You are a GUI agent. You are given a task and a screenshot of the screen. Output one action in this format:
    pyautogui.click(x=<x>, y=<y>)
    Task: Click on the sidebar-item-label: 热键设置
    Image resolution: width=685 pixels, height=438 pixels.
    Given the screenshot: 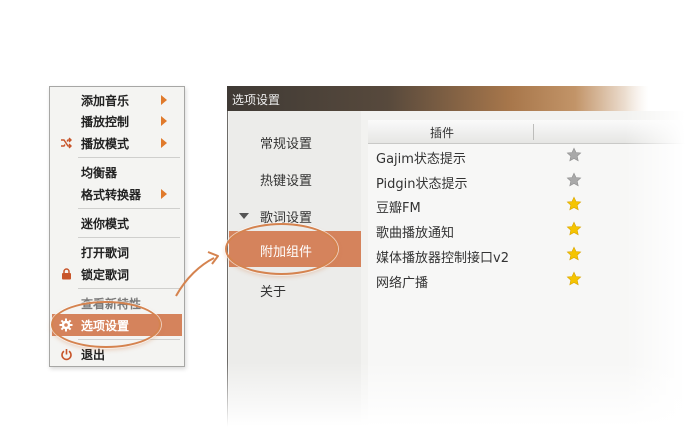 What is the action you would take?
    pyautogui.click(x=286, y=181)
    